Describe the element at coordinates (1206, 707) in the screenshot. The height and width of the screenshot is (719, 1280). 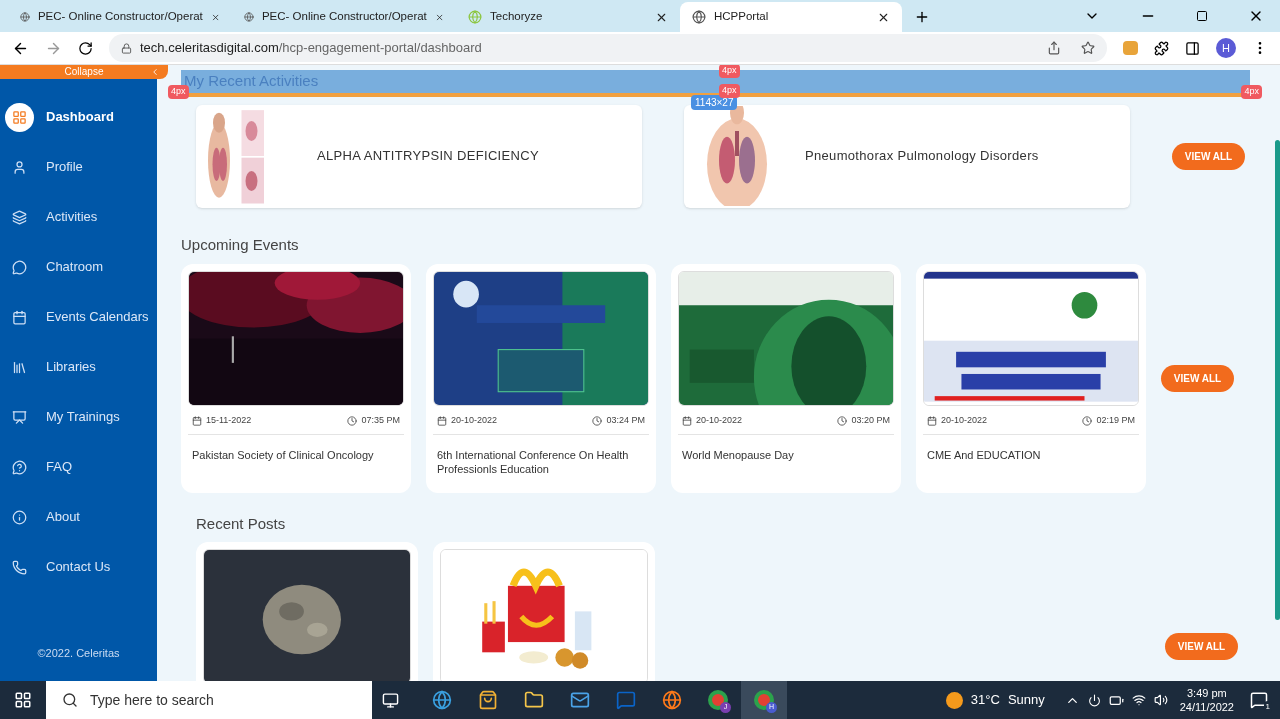
I see `clock-date: 24/11/2022` at that location.